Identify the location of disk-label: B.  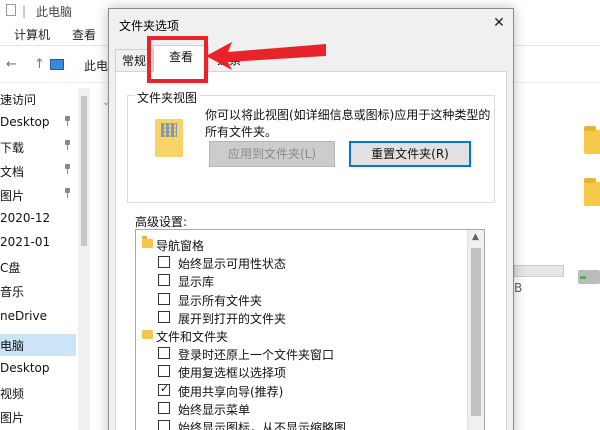
(518, 288).